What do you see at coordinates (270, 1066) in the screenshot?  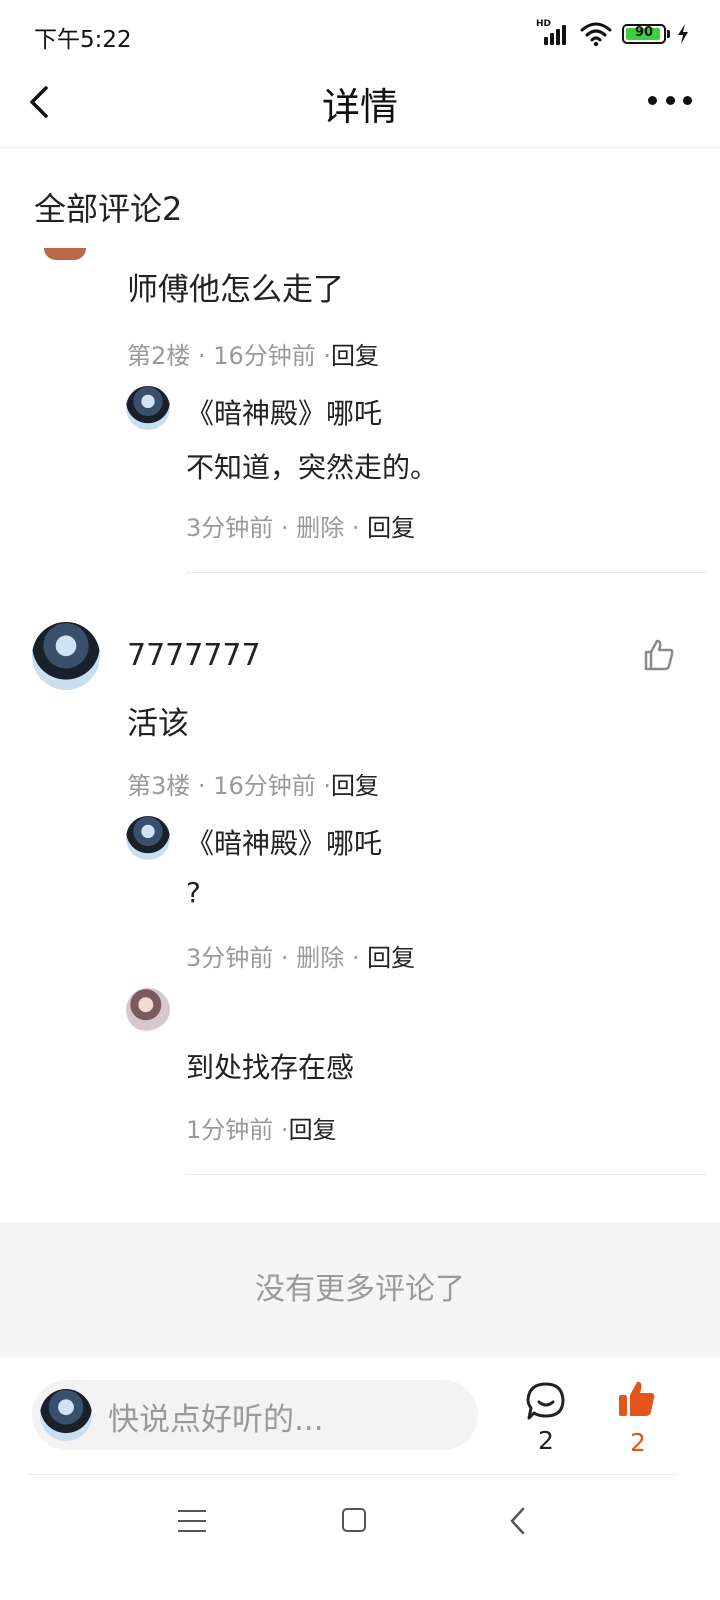 I see `reply-text: 到处找存在感` at bounding box center [270, 1066].